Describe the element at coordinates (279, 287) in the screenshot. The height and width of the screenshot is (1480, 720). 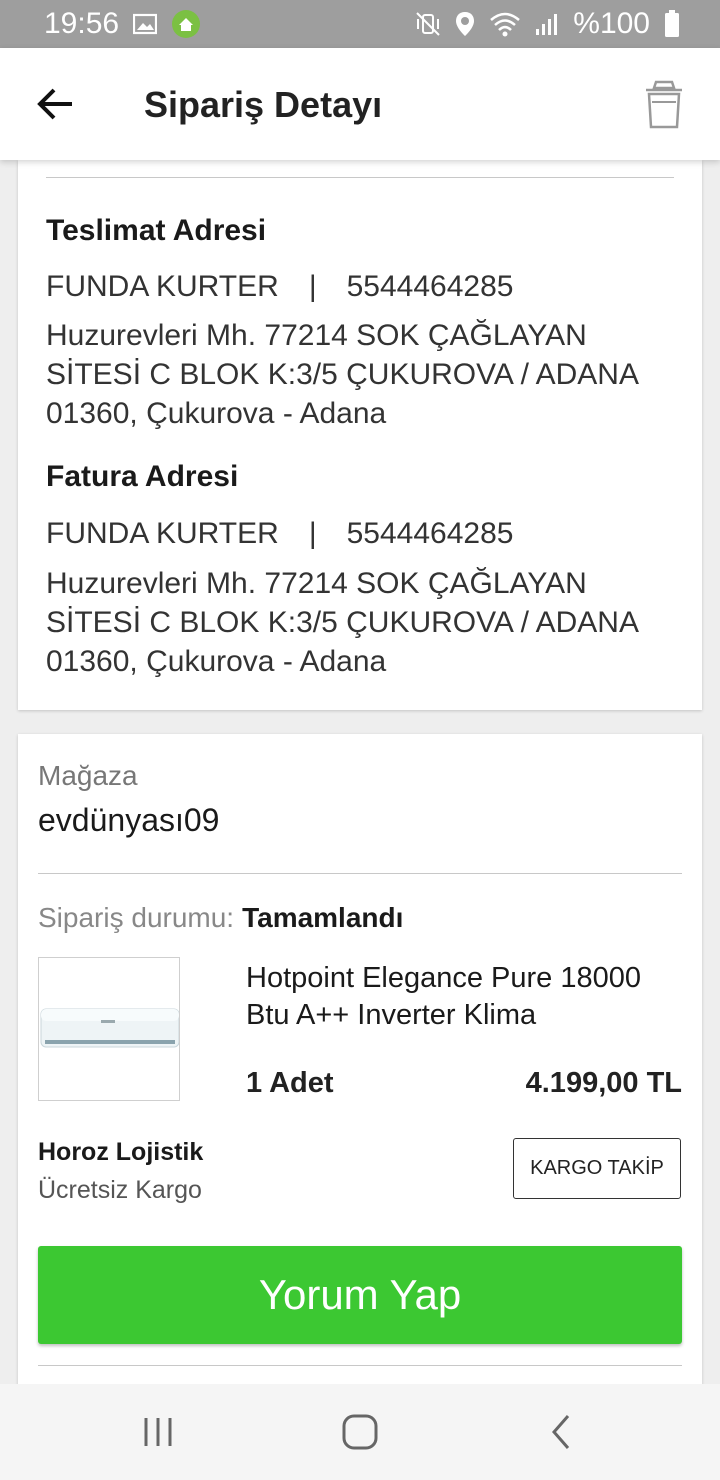
I see `delivery-contact: FUNDA KURTER | 5544464285` at that location.